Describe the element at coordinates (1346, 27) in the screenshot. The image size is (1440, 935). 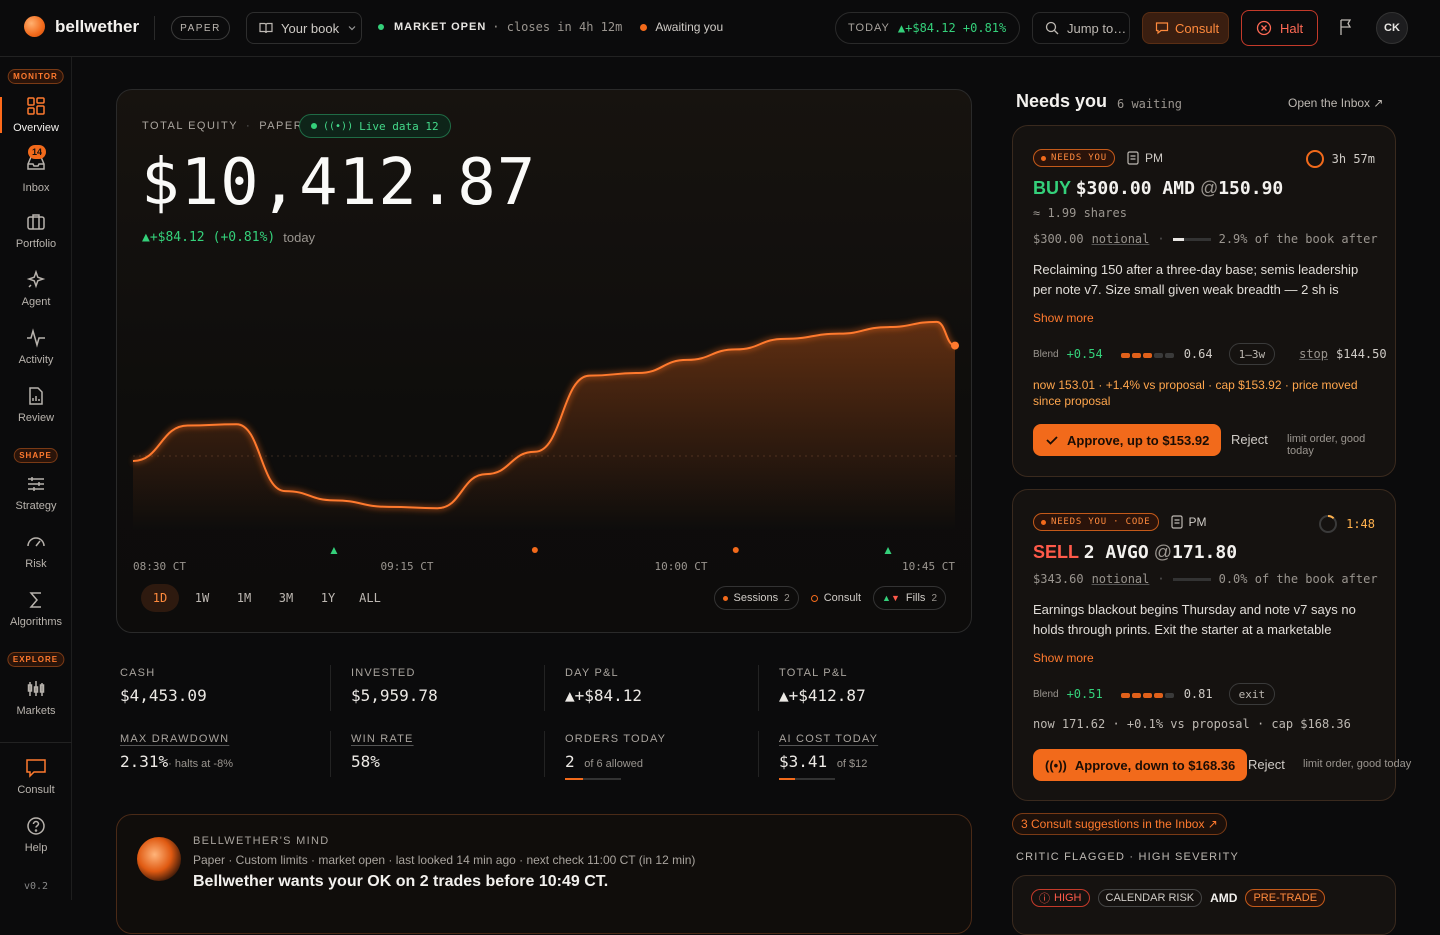
I see `flag-icon` at that location.